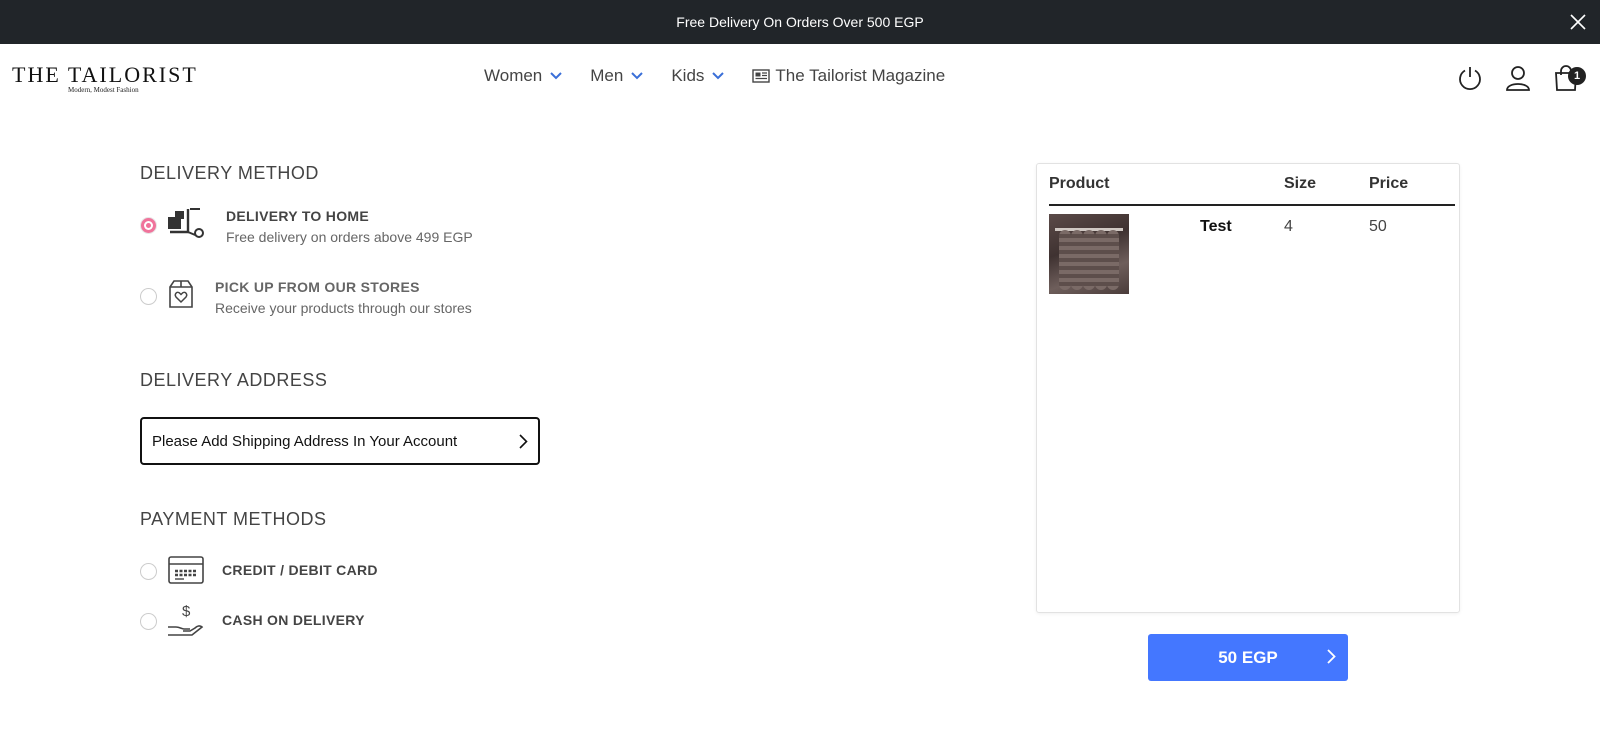 The width and height of the screenshot is (1600, 755). I want to click on nav-item-kids: Kids, so click(698, 76).